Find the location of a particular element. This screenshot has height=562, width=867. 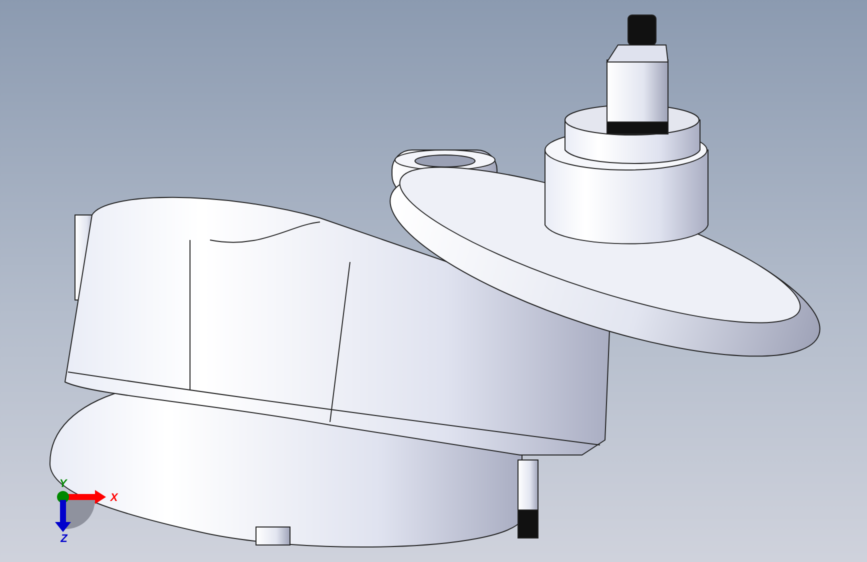

triad-shadow is located at coordinates (80, 514).